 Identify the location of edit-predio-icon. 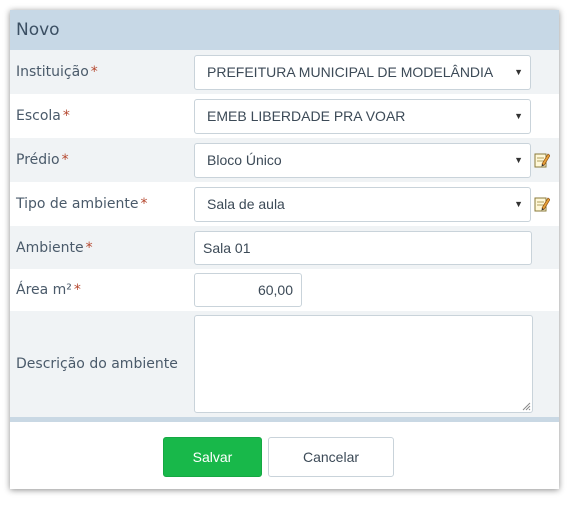
(542, 160).